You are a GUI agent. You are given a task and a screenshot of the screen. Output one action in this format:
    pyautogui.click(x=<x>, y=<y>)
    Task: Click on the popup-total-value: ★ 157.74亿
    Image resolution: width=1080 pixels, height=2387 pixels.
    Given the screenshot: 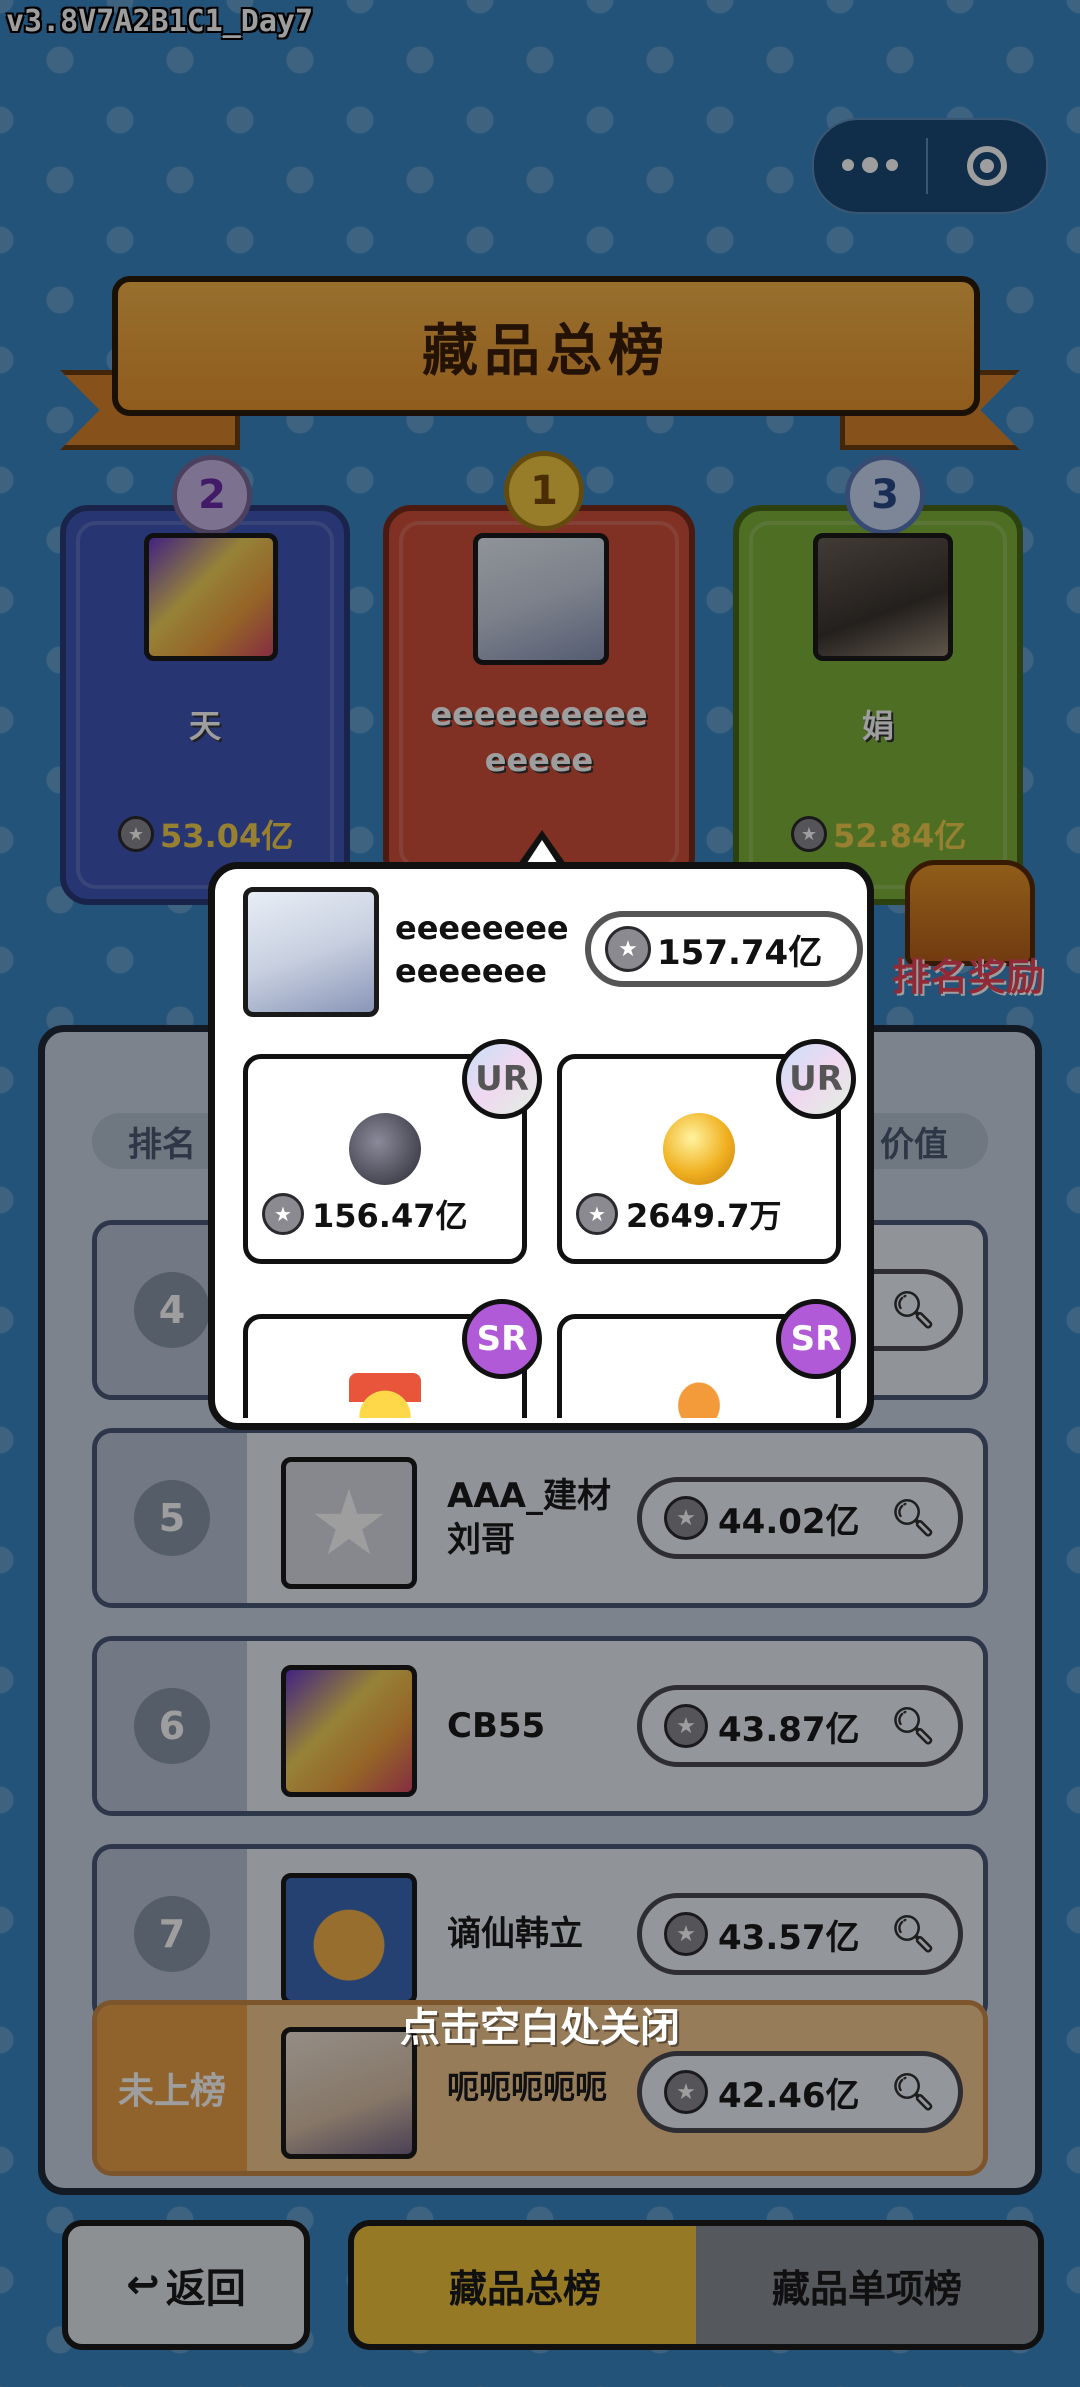 What is the action you would take?
    pyautogui.click(x=724, y=949)
    